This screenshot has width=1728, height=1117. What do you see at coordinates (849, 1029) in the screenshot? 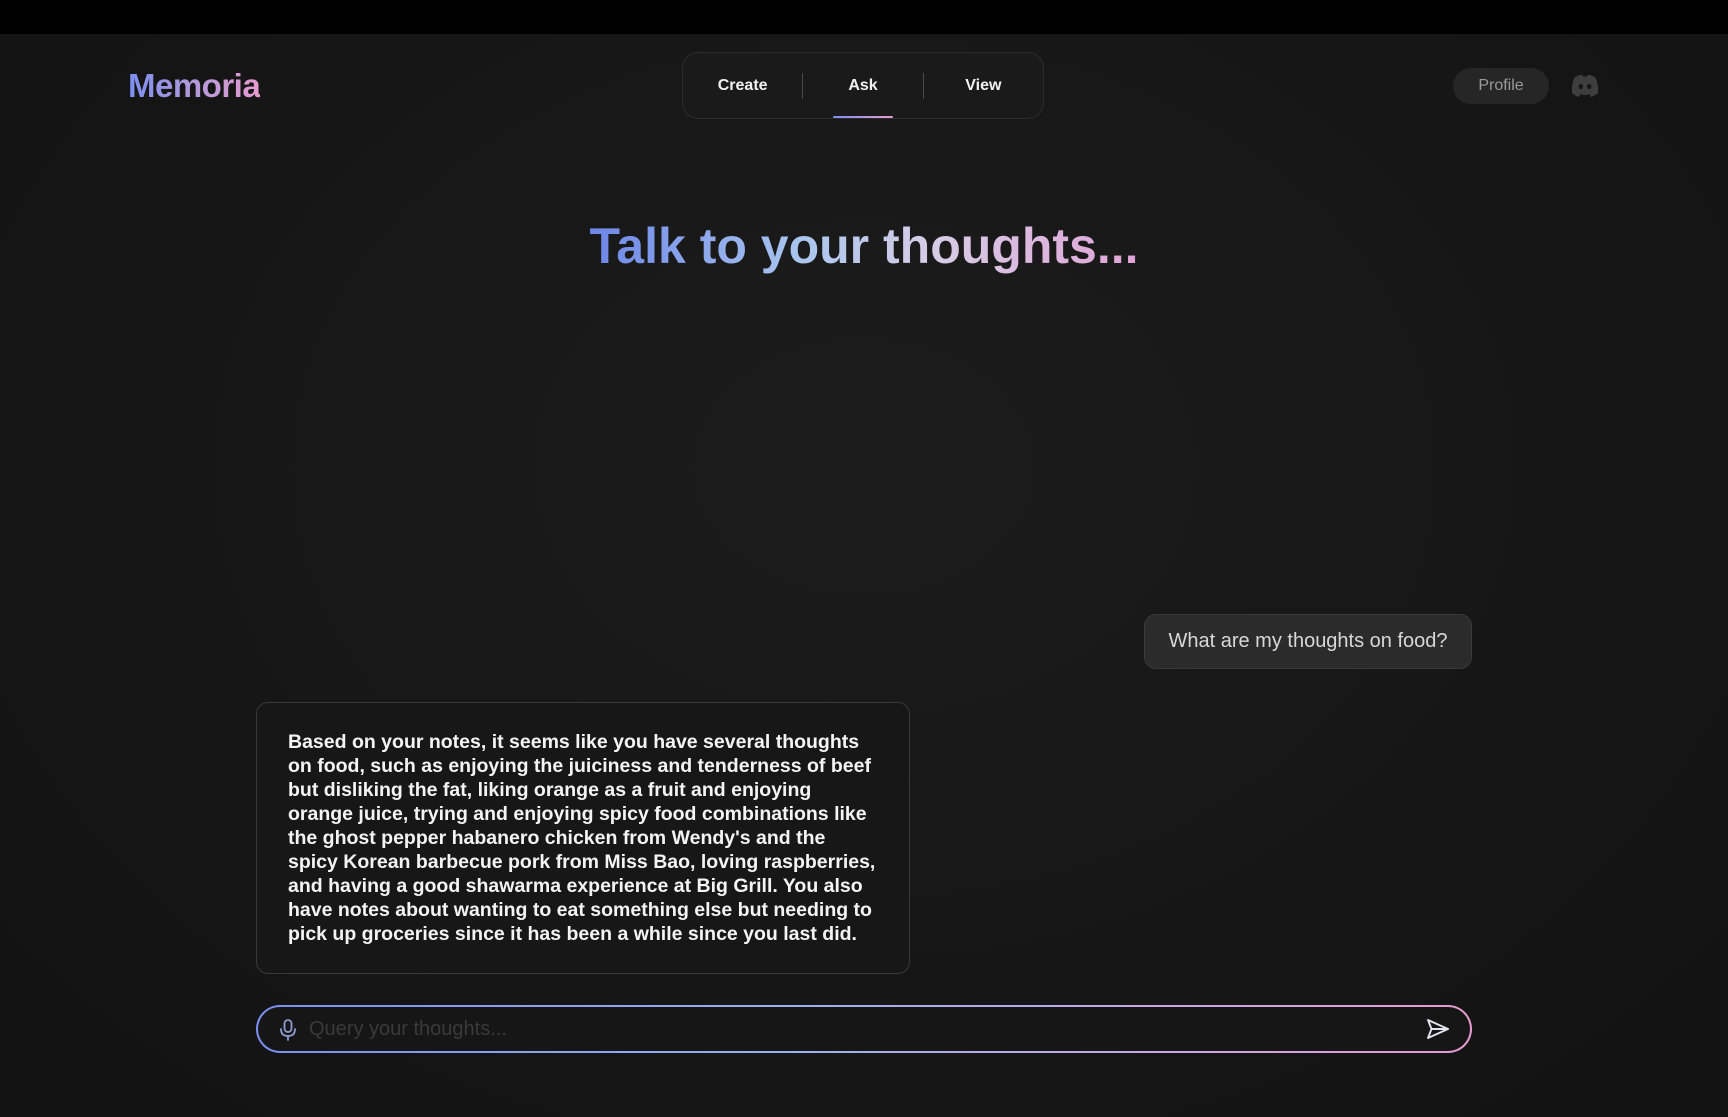
I see `query-input` at bounding box center [849, 1029].